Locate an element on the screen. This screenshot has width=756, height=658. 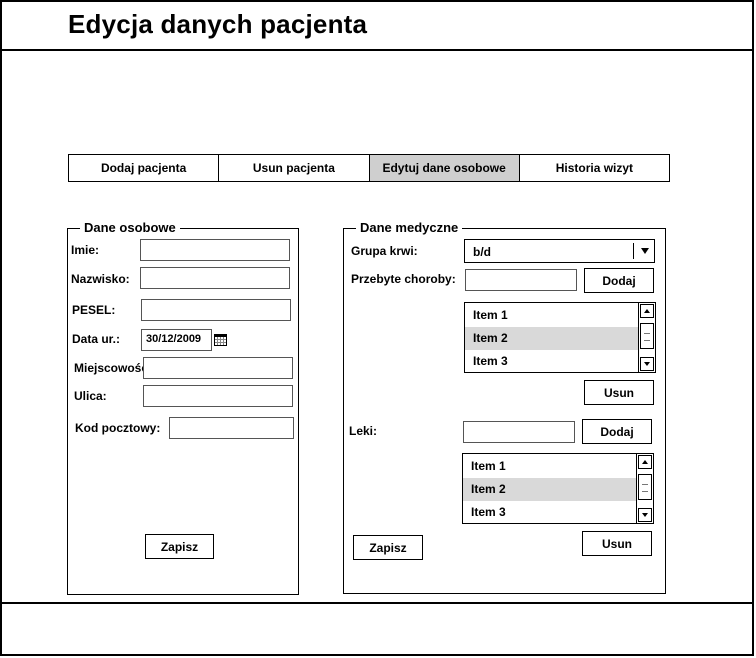
blood-group-label: Grupa krwi: is located at coordinates (384, 251).